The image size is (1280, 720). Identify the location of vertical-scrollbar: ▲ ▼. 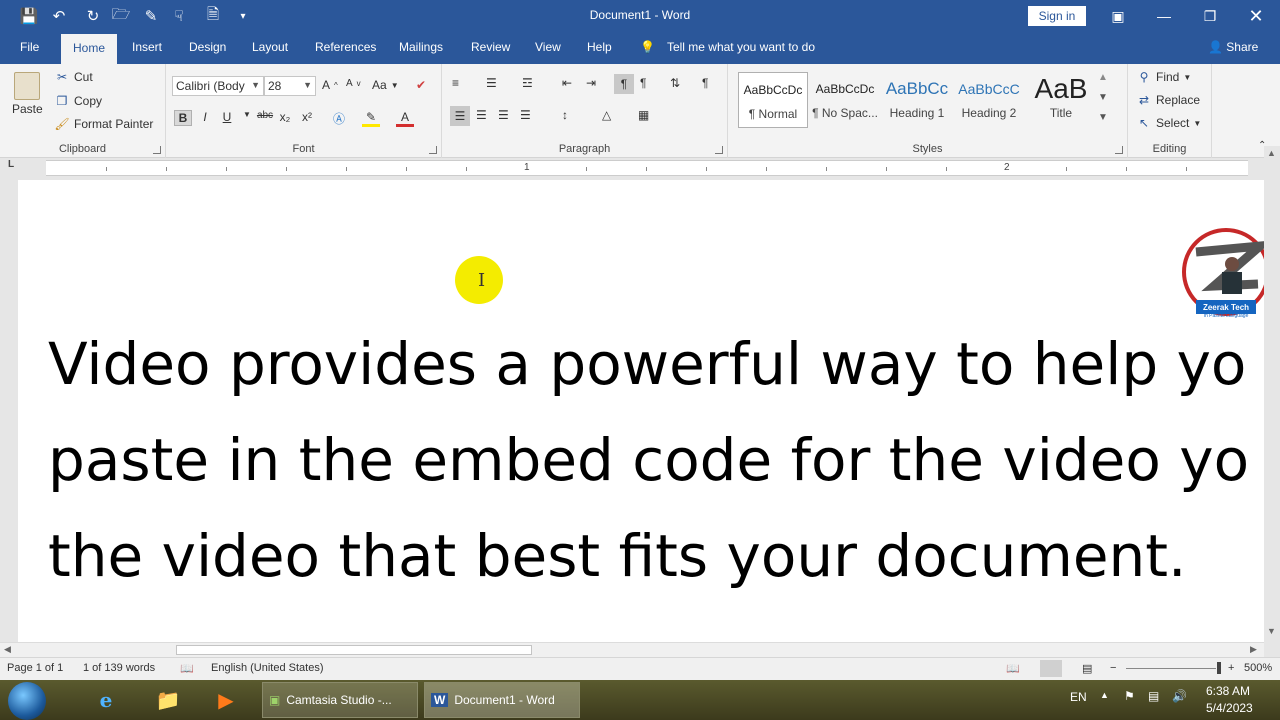
(1272, 394).